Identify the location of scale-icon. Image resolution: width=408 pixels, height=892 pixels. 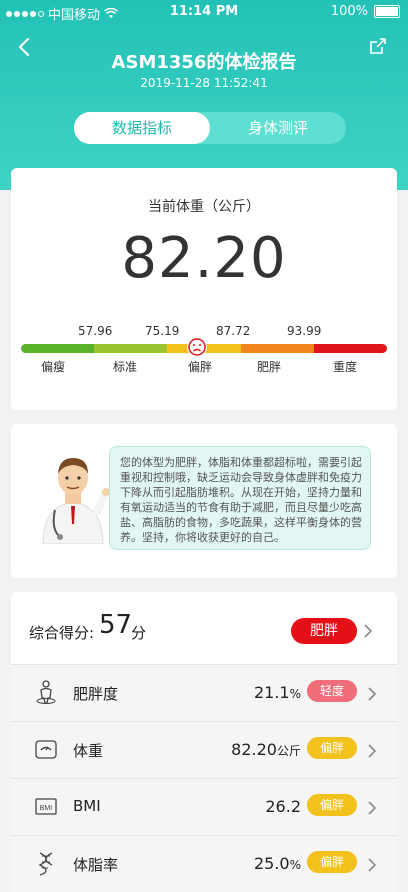
(46, 749).